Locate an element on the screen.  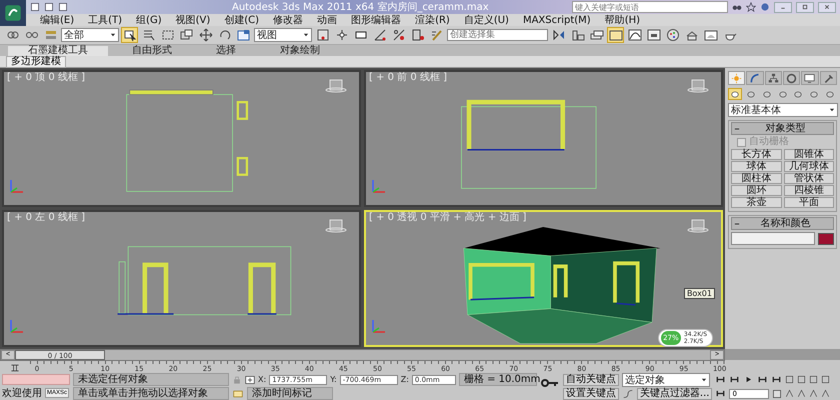
select-icon is located at coordinates (129, 35).